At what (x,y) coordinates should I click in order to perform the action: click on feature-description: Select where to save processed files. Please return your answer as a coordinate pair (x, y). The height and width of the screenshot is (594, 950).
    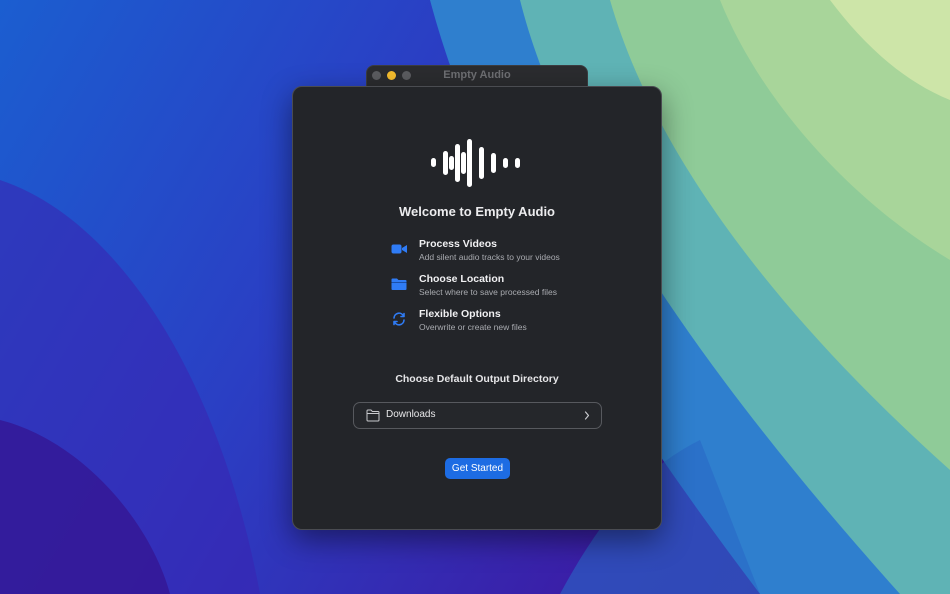
    Looking at the image, I should click on (488, 292).